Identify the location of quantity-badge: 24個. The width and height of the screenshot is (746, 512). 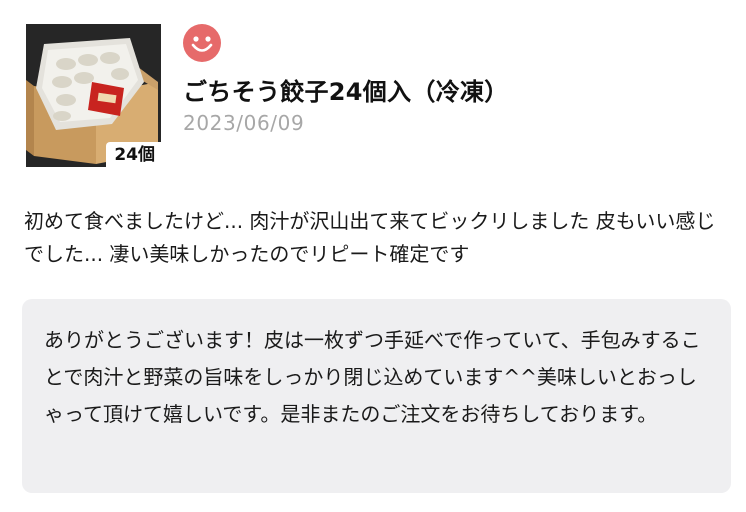
(133, 154).